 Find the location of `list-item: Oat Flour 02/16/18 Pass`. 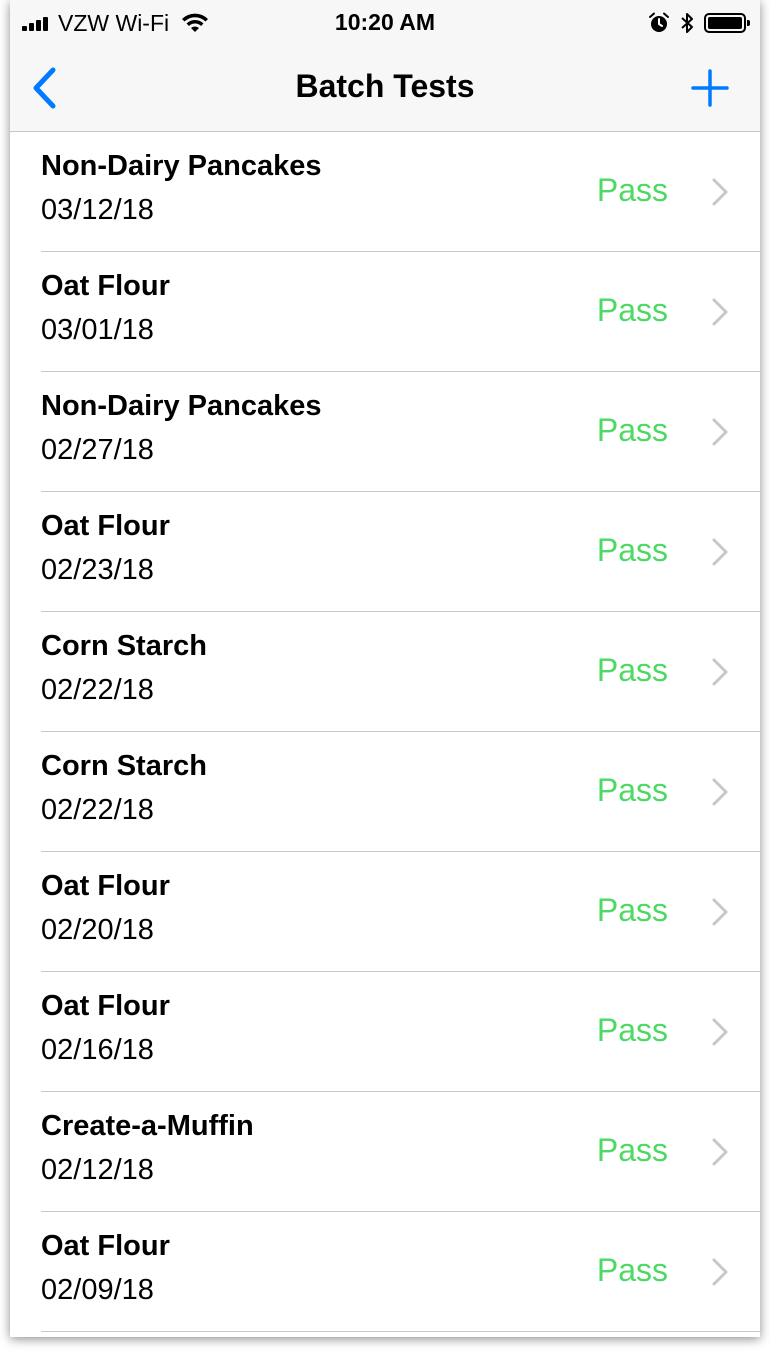

list-item: Oat Flour 02/16/18 Pass is located at coordinates (385, 1032).